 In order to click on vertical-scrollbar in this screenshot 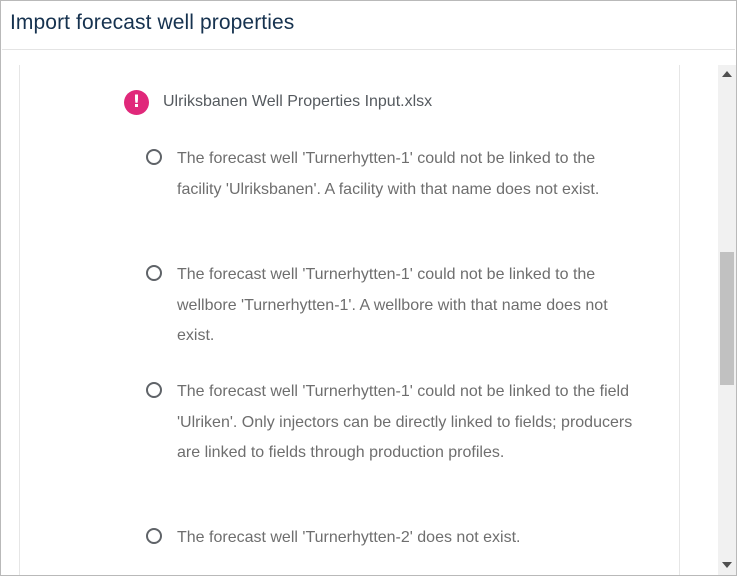, I will do `click(727, 320)`.